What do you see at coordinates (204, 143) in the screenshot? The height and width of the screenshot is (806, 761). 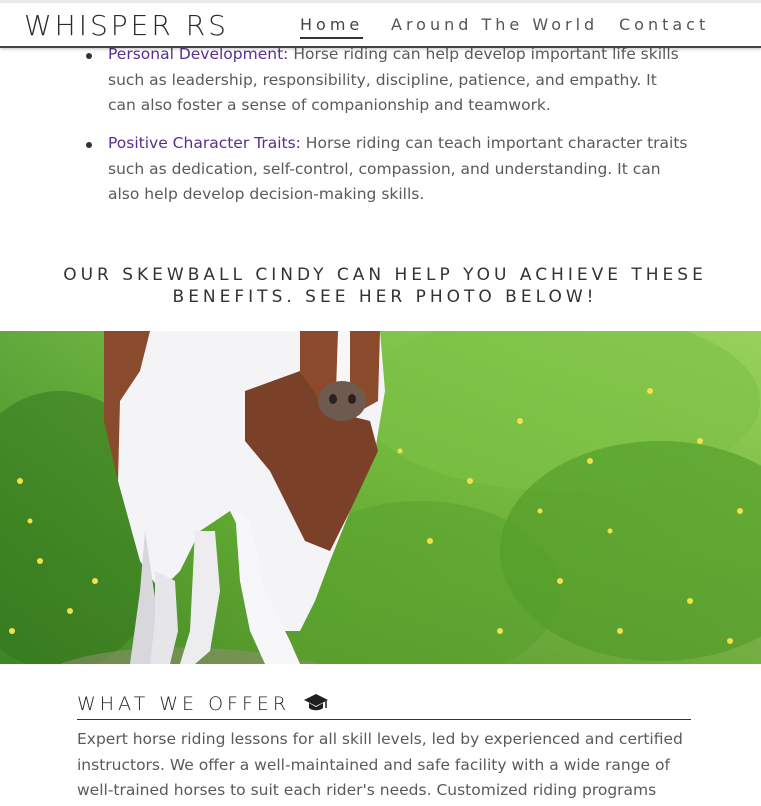 I see `benefit-term: Positive Character Traits:` at bounding box center [204, 143].